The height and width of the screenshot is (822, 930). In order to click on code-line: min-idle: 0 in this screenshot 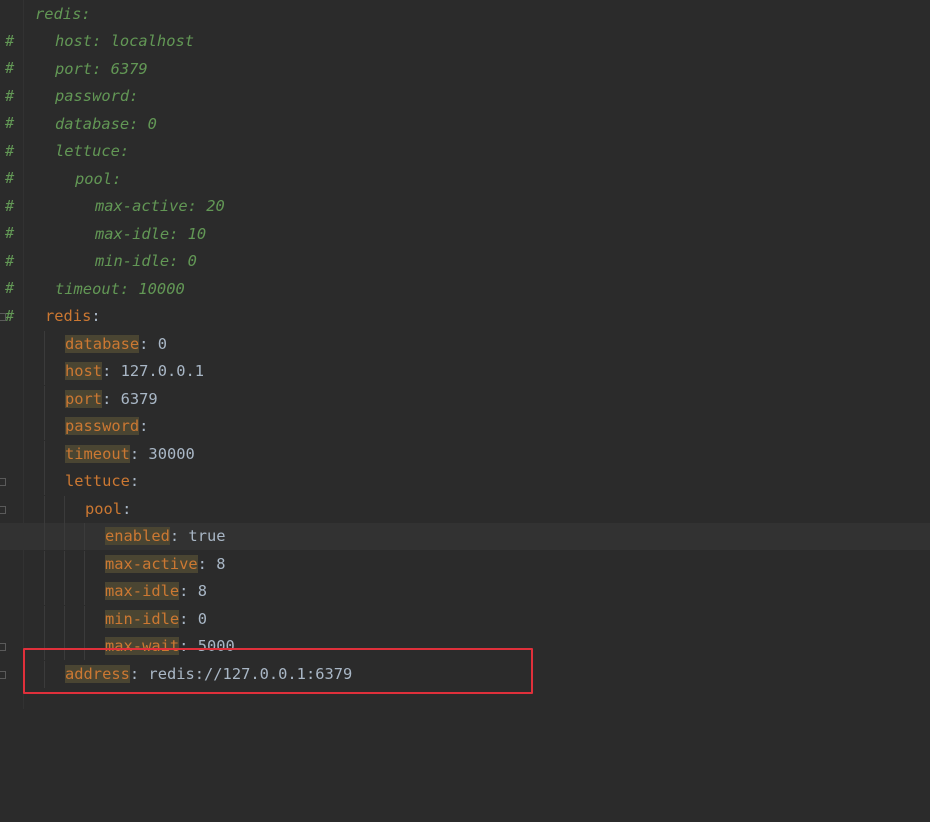, I will do `click(465, 619)`.